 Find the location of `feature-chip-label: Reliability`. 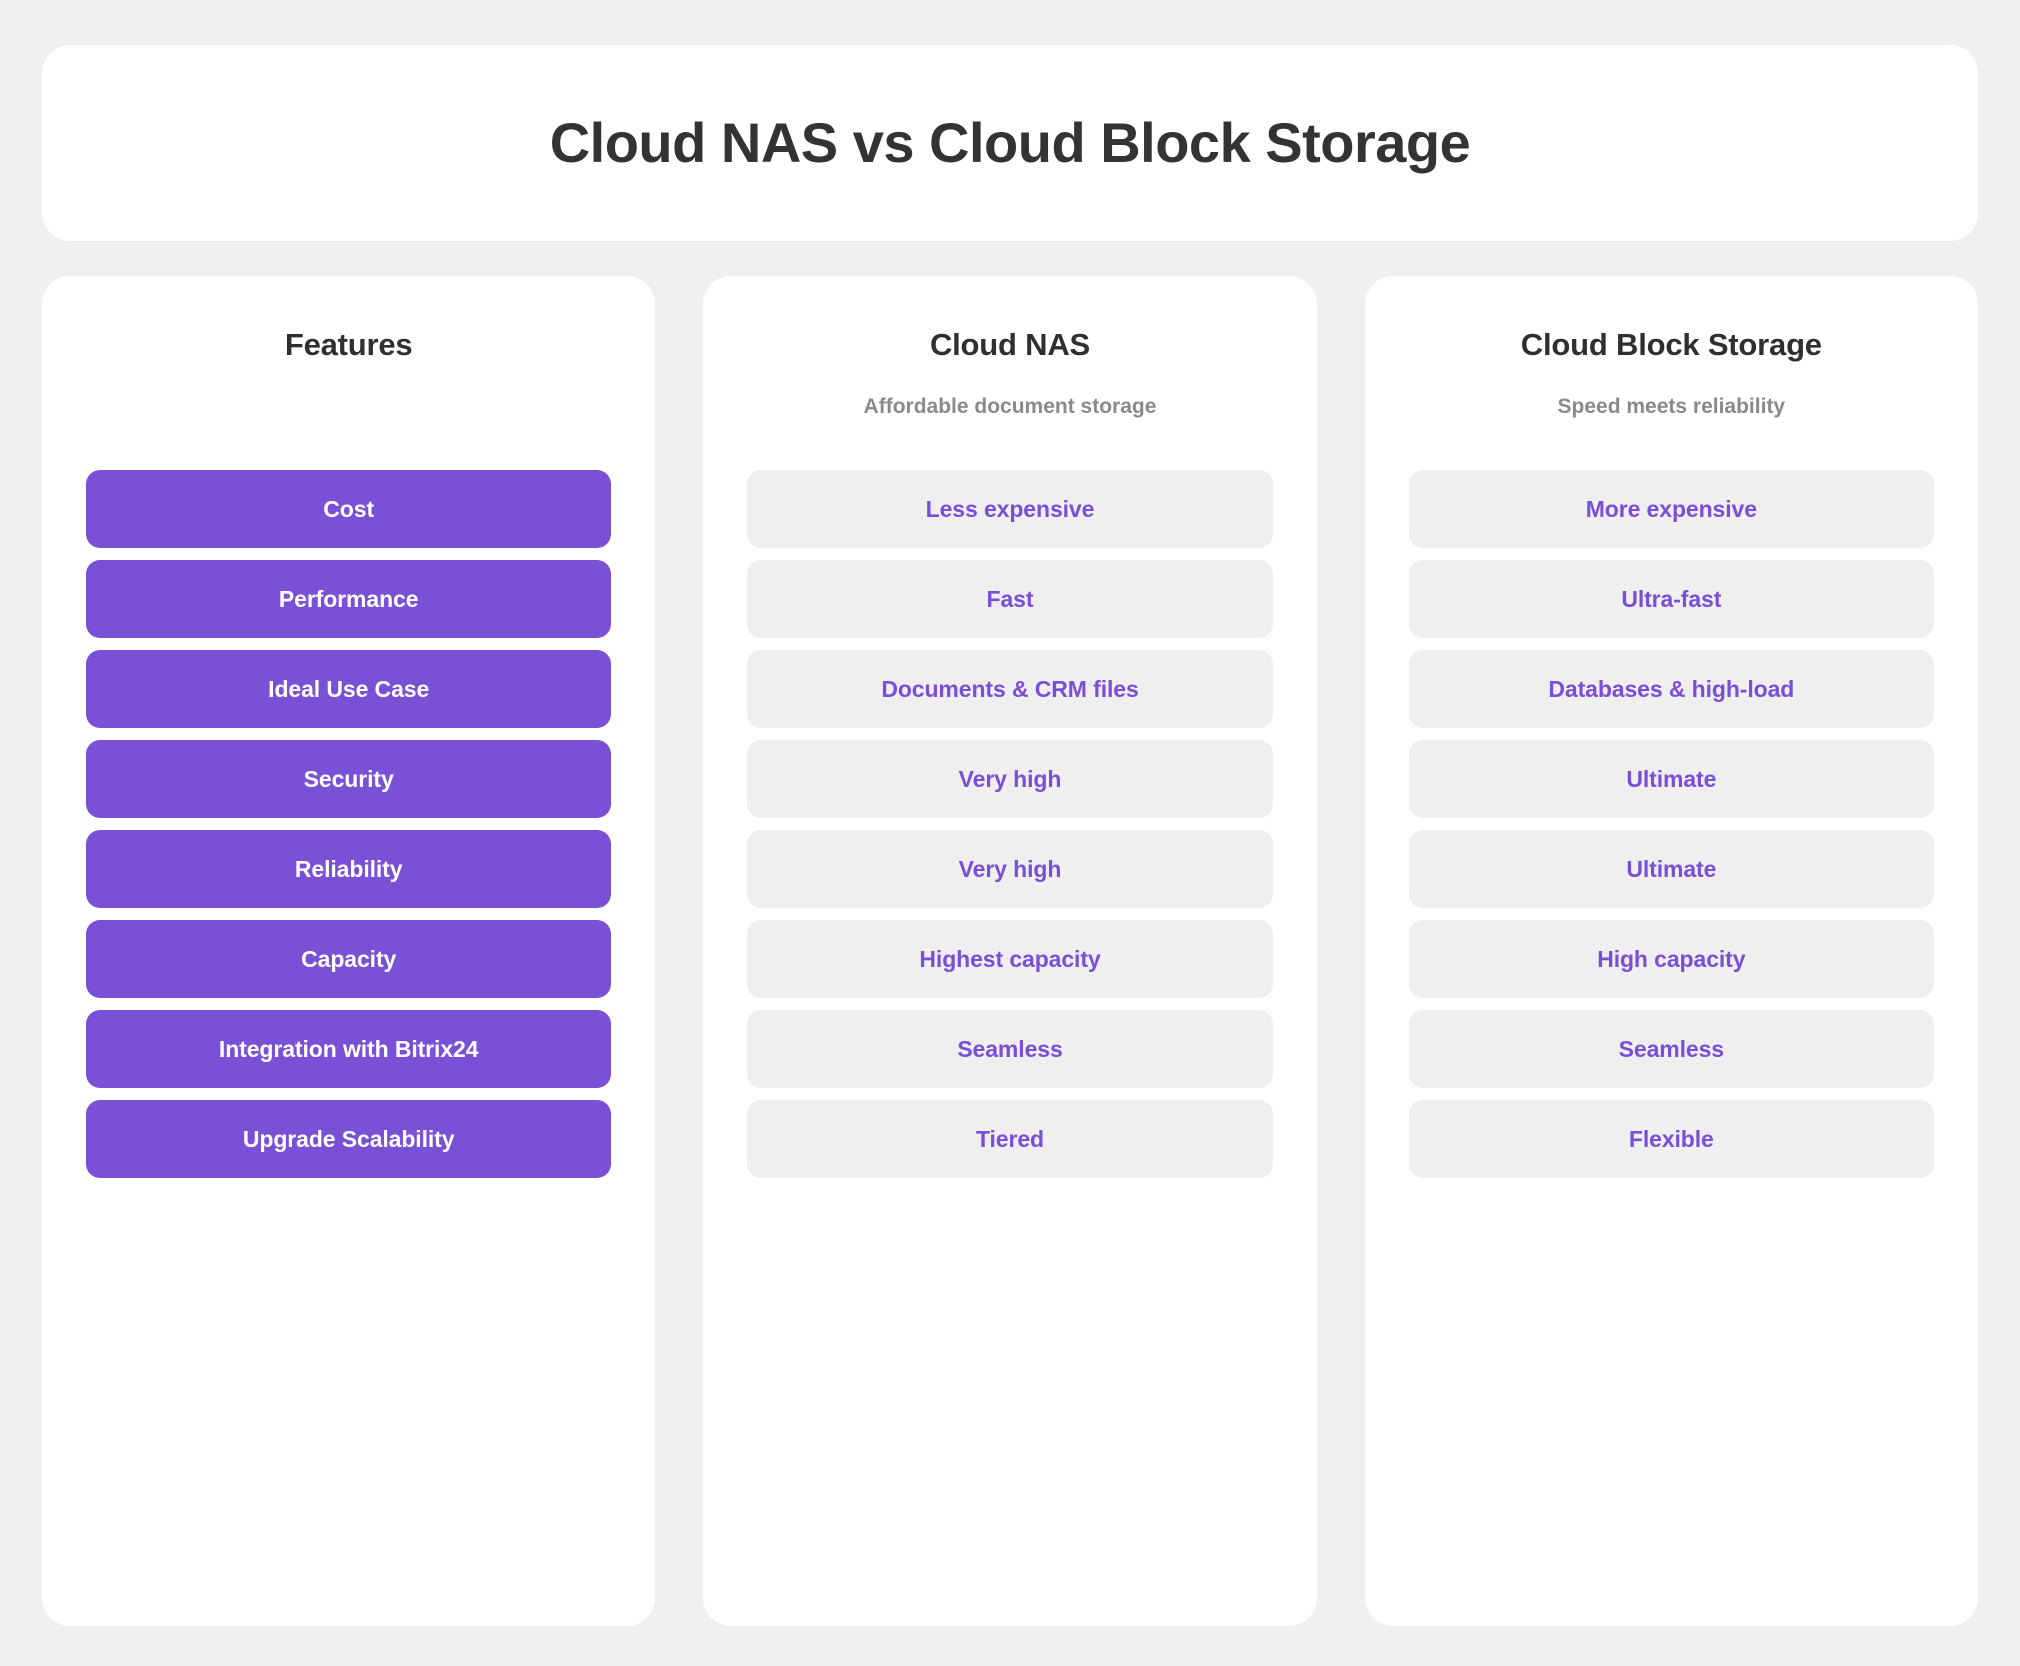

feature-chip-label: Reliability is located at coordinates (348, 868).